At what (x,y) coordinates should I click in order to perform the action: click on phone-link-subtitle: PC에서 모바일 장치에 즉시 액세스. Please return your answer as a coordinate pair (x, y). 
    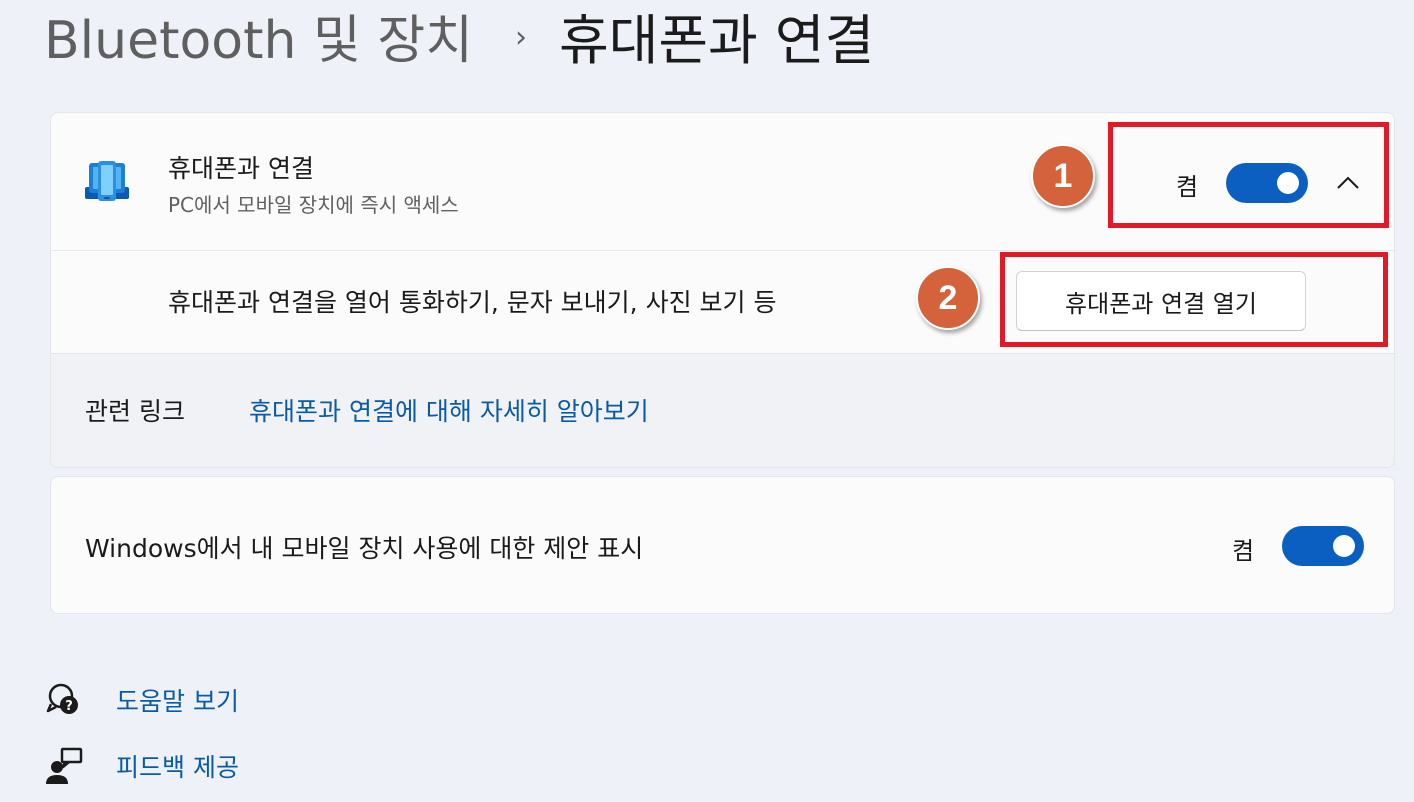
    Looking at the image, I should click on (313, 205).